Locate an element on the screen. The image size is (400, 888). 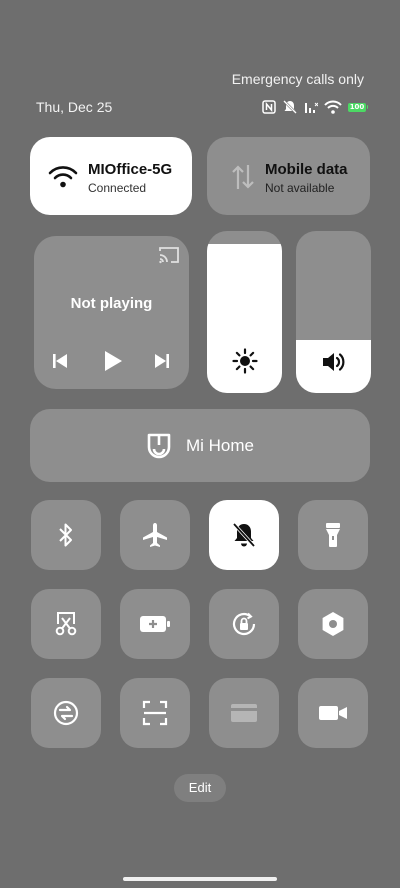
airplane-mode-toggle is located at coordinates (155, 535).